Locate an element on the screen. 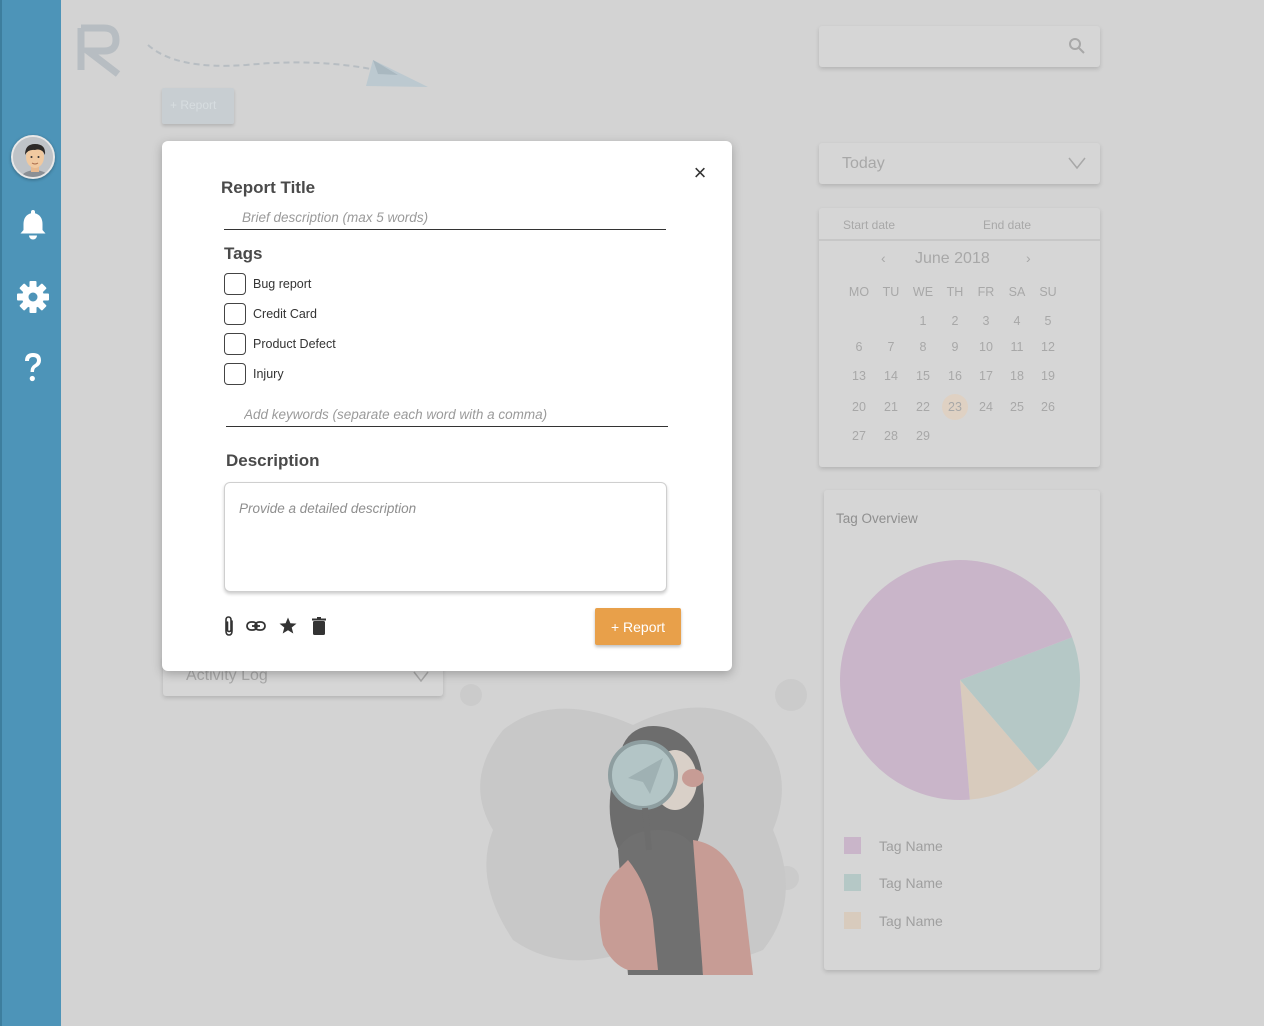  calendar-day: 28 is located at coordinates (891, 436).